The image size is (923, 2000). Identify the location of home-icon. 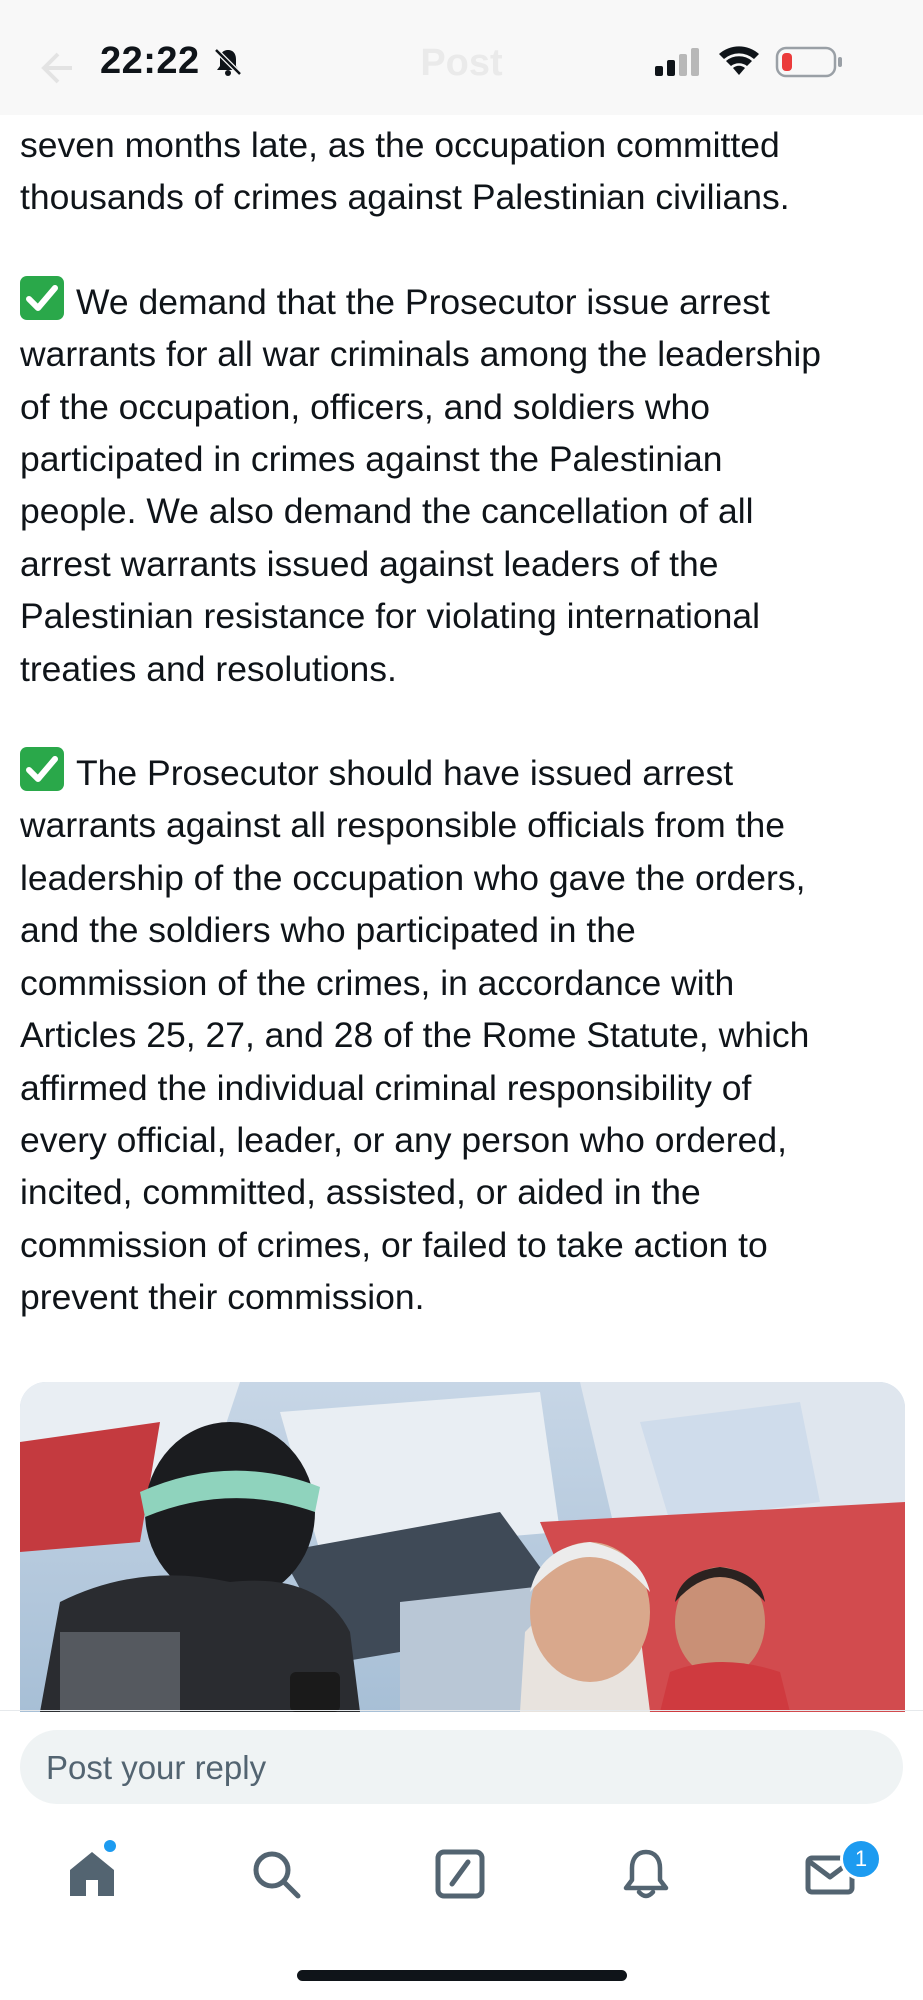
(92, 1874).